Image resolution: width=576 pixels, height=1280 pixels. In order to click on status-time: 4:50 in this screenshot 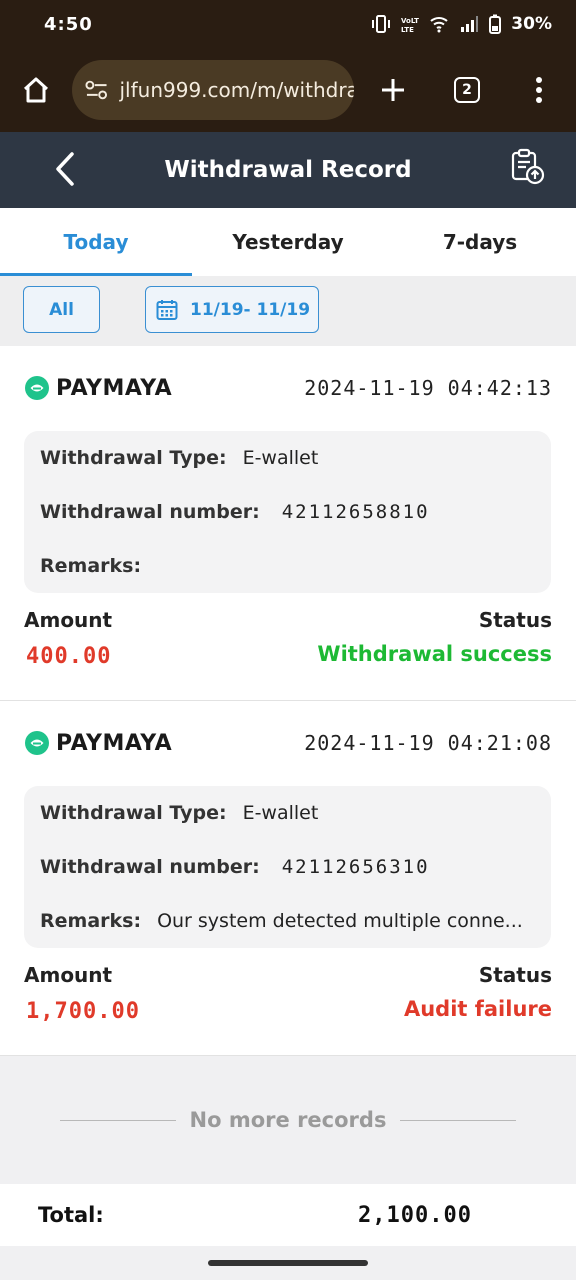, I will do `click(68, 24)`.